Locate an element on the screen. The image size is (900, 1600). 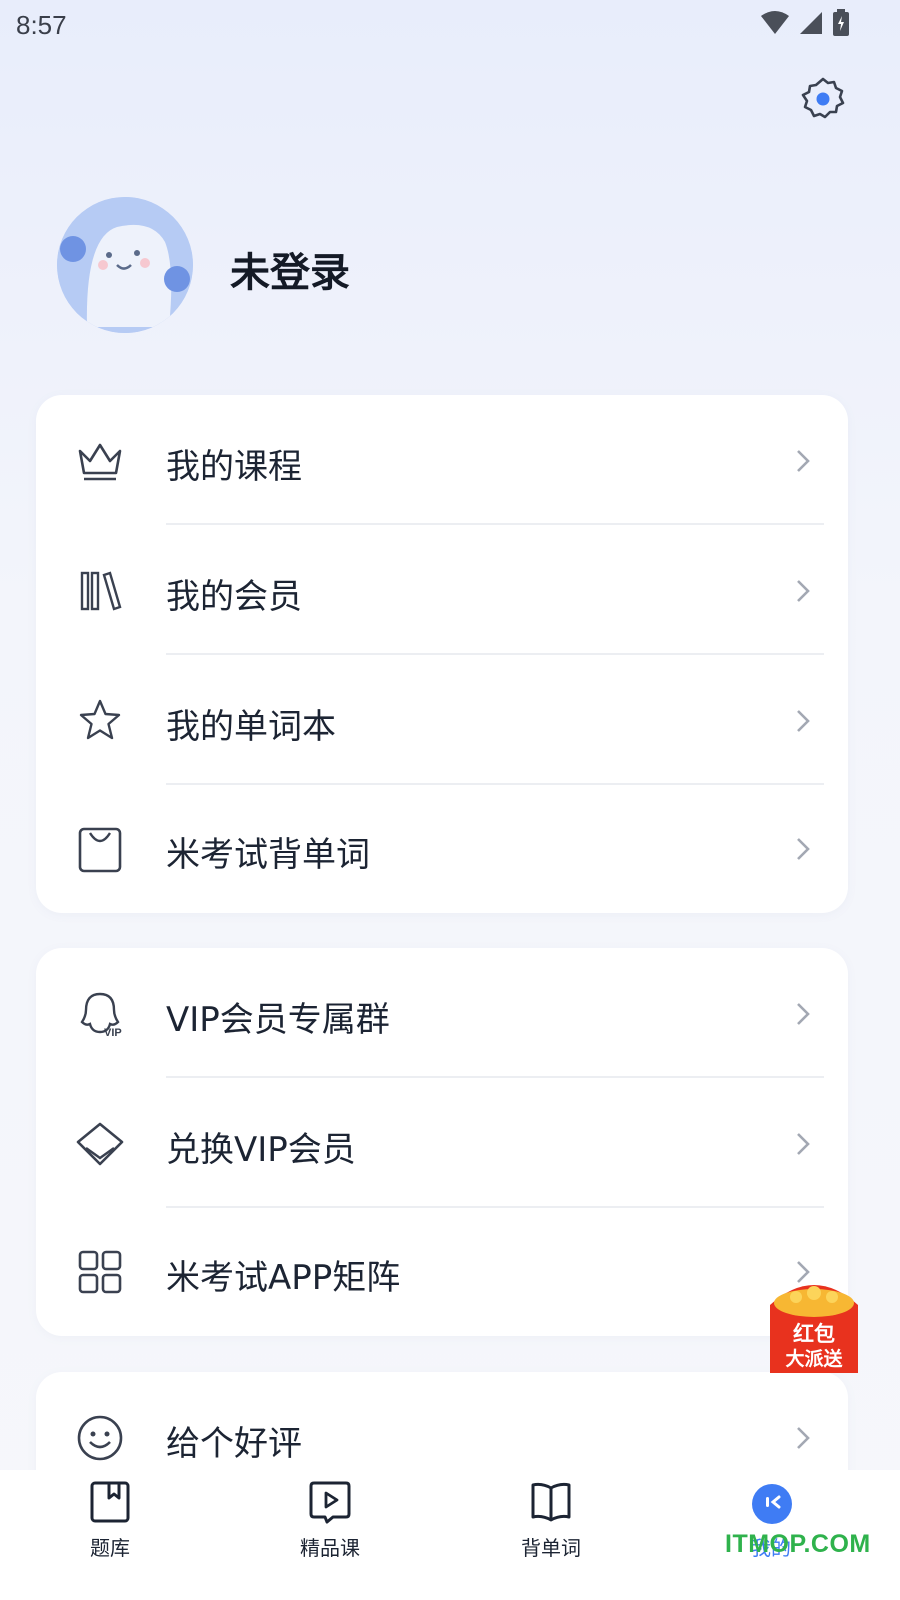
grid-icon is located at coordinates (100, 1272).